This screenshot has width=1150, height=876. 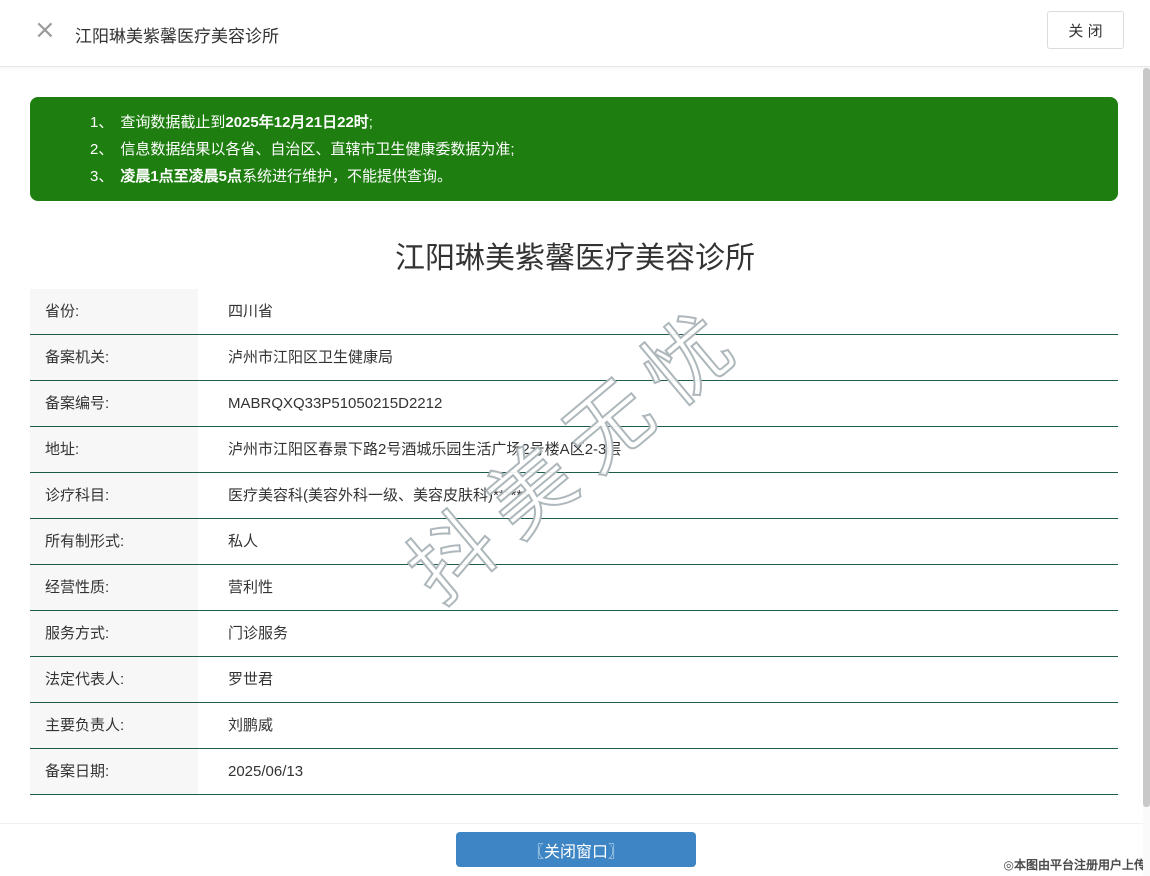 I want to click on row-label: 诊疗科目:, so click(x=114, y=495).